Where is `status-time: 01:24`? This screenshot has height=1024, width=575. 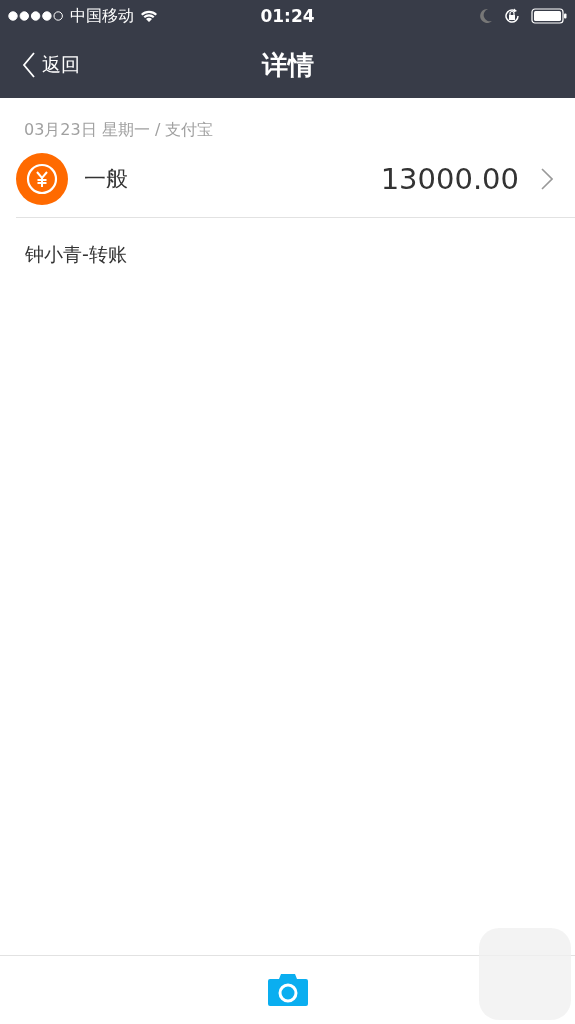
status-time: 01:24 is located at coordinates (287, 16).